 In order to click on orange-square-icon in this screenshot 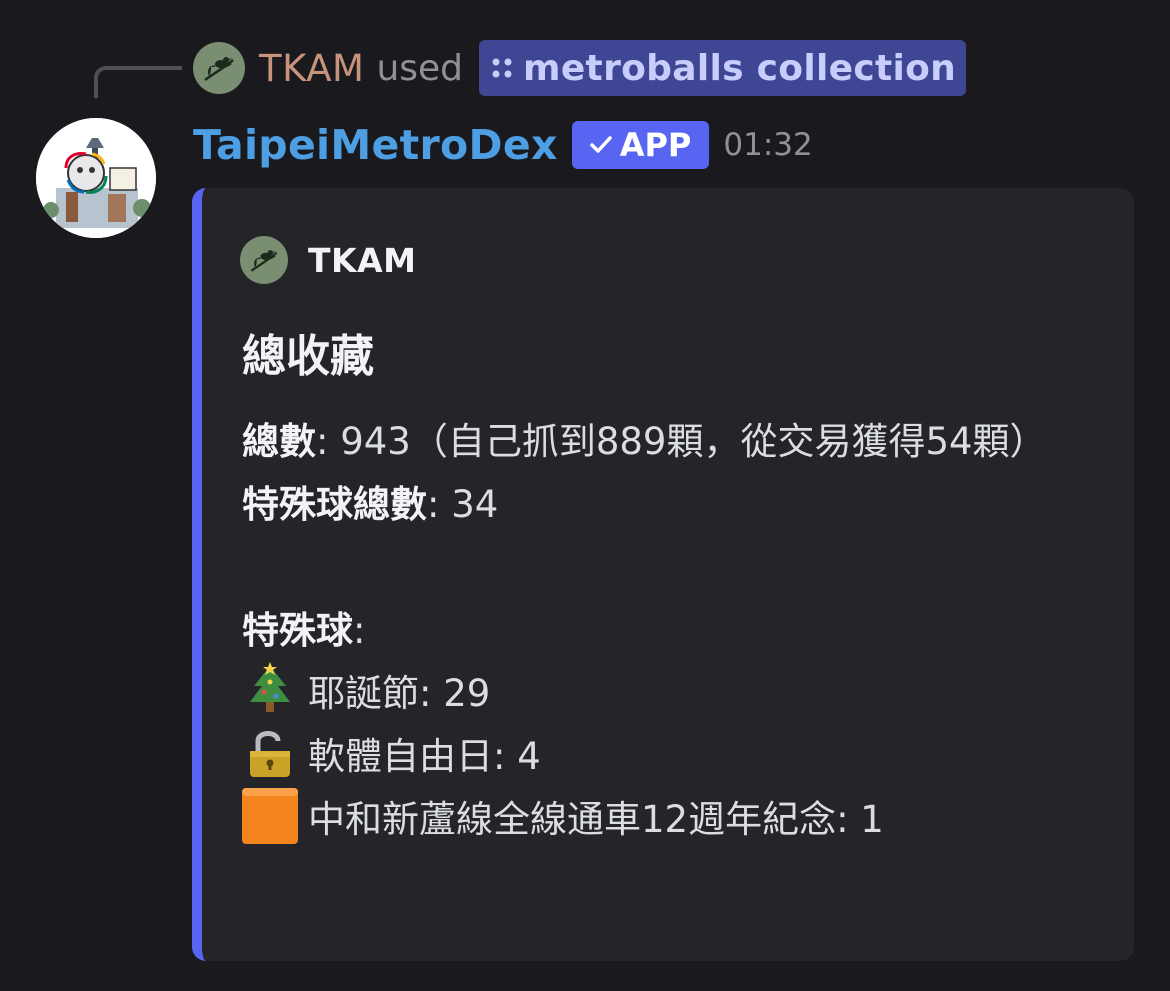, I will do `click(270, 816)`.